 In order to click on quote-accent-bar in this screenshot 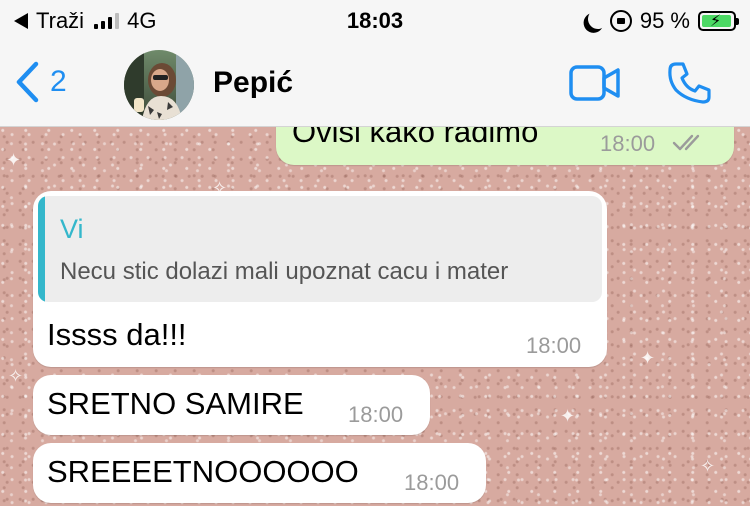, I will do `click(41, 249)`.